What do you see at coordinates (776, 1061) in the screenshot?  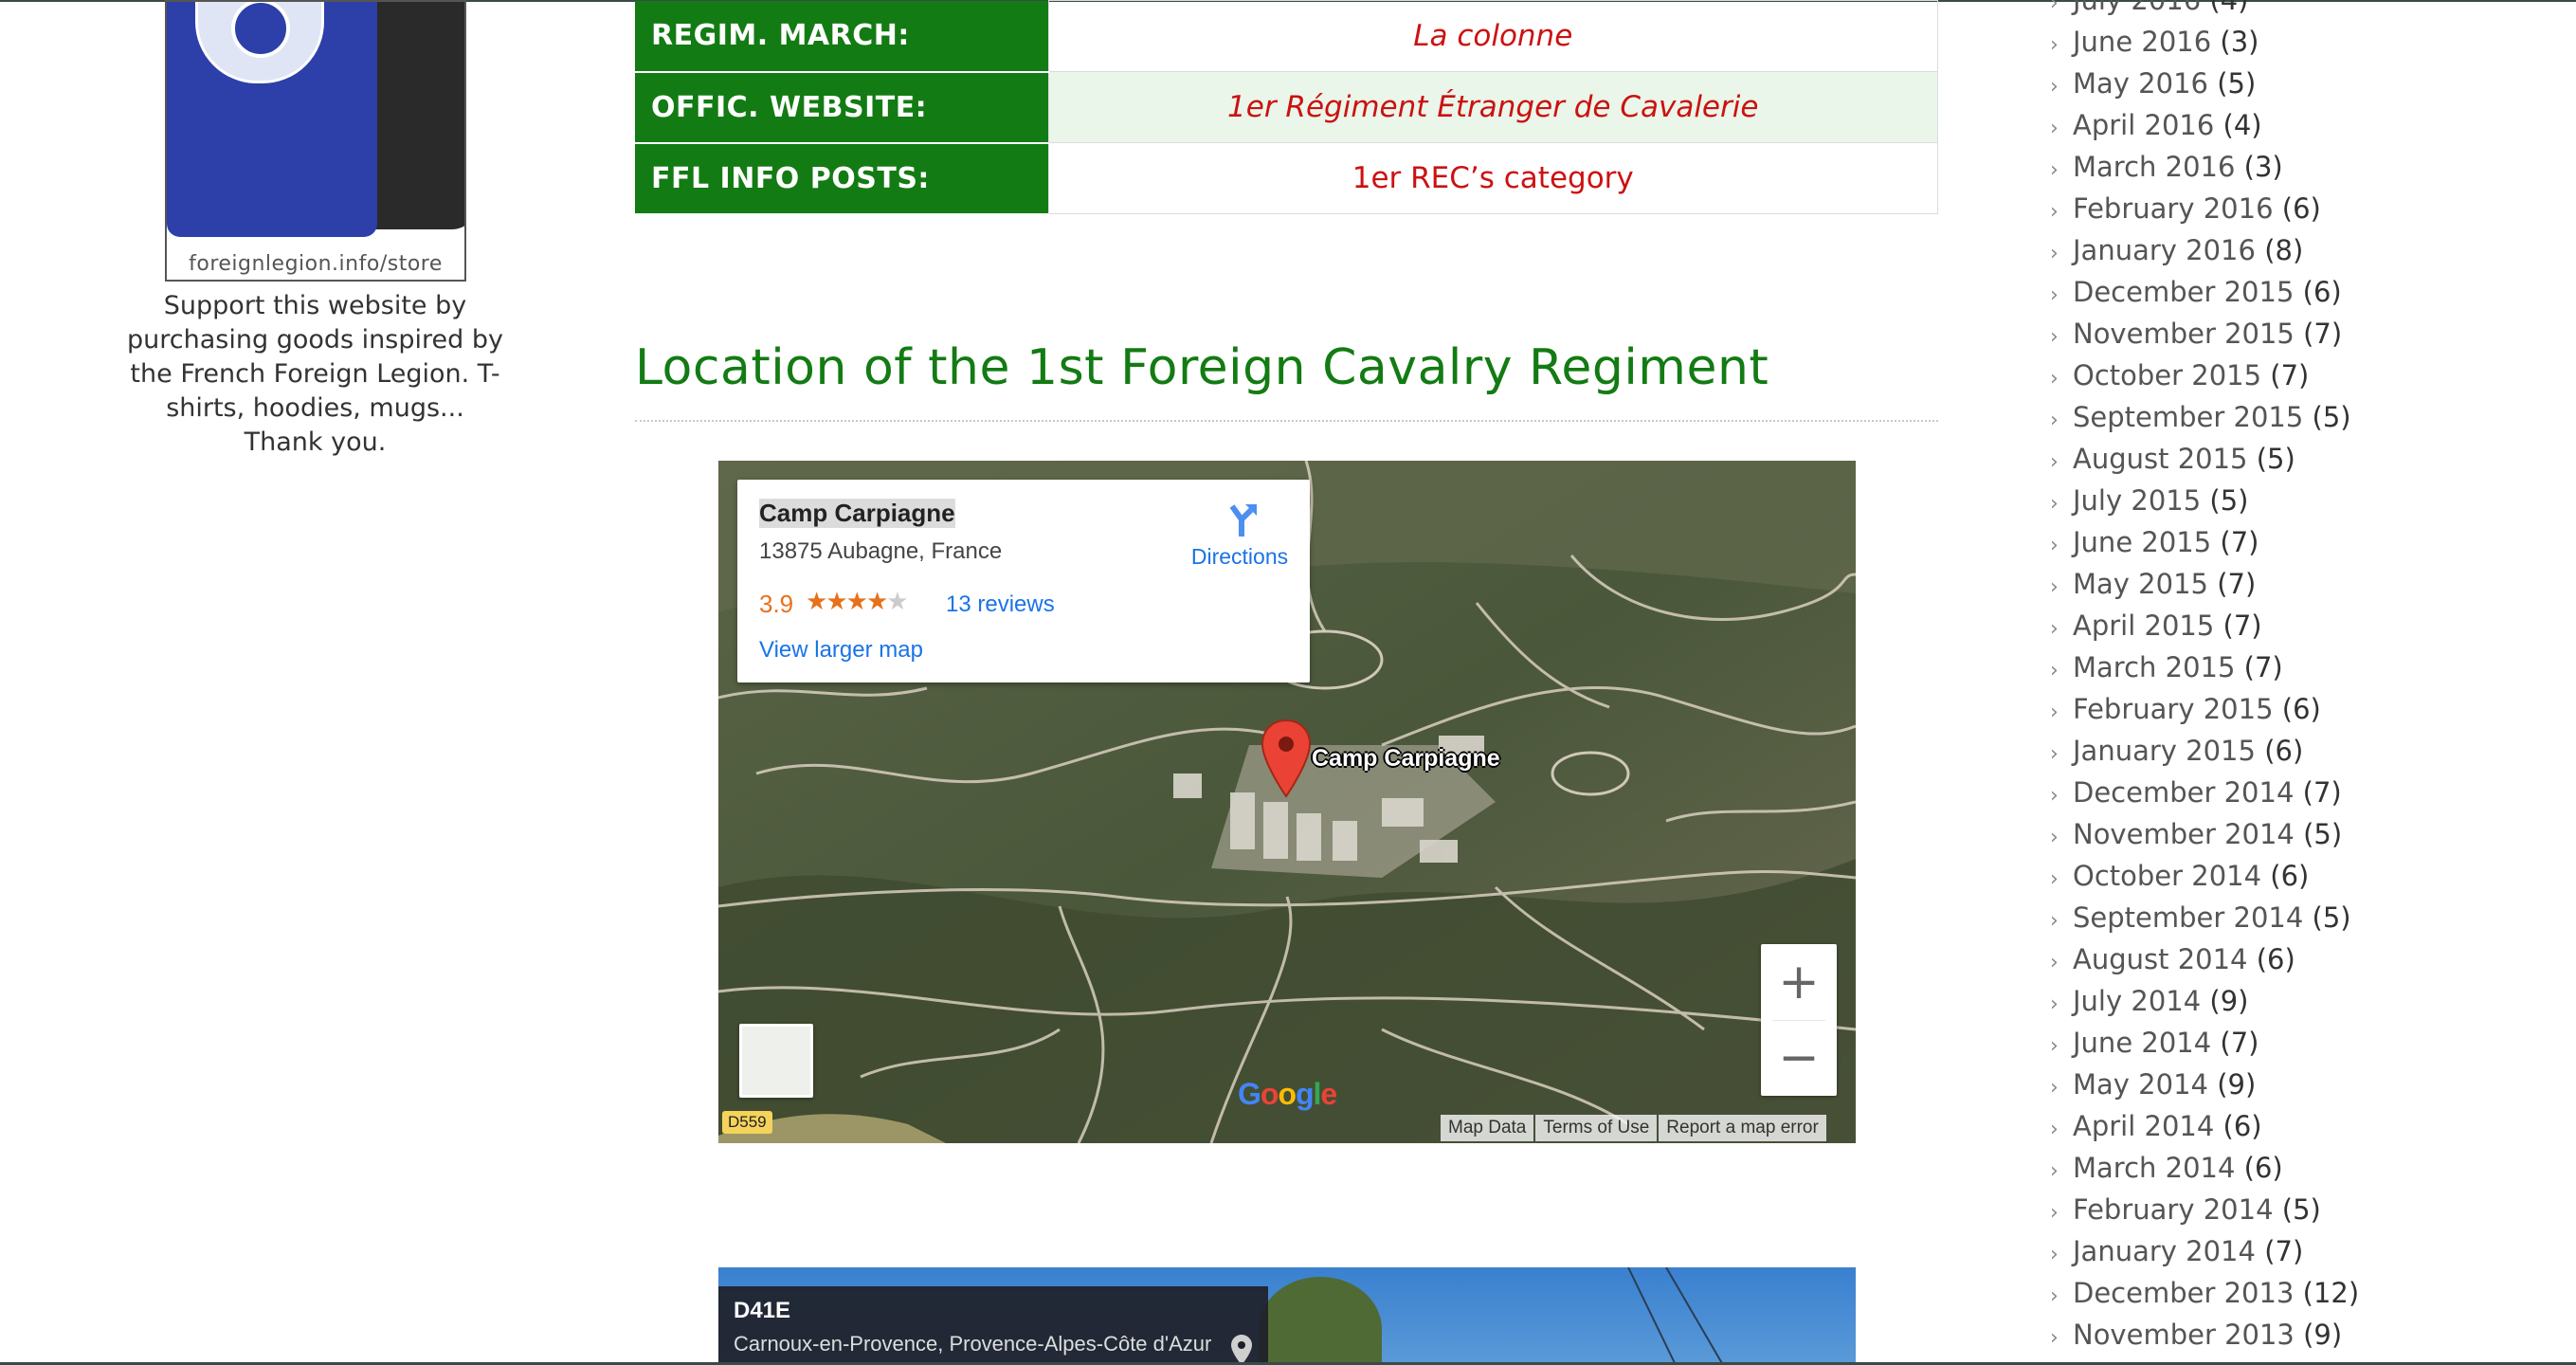 I see `map-type-toggle` at bounding box center [776, 1061].